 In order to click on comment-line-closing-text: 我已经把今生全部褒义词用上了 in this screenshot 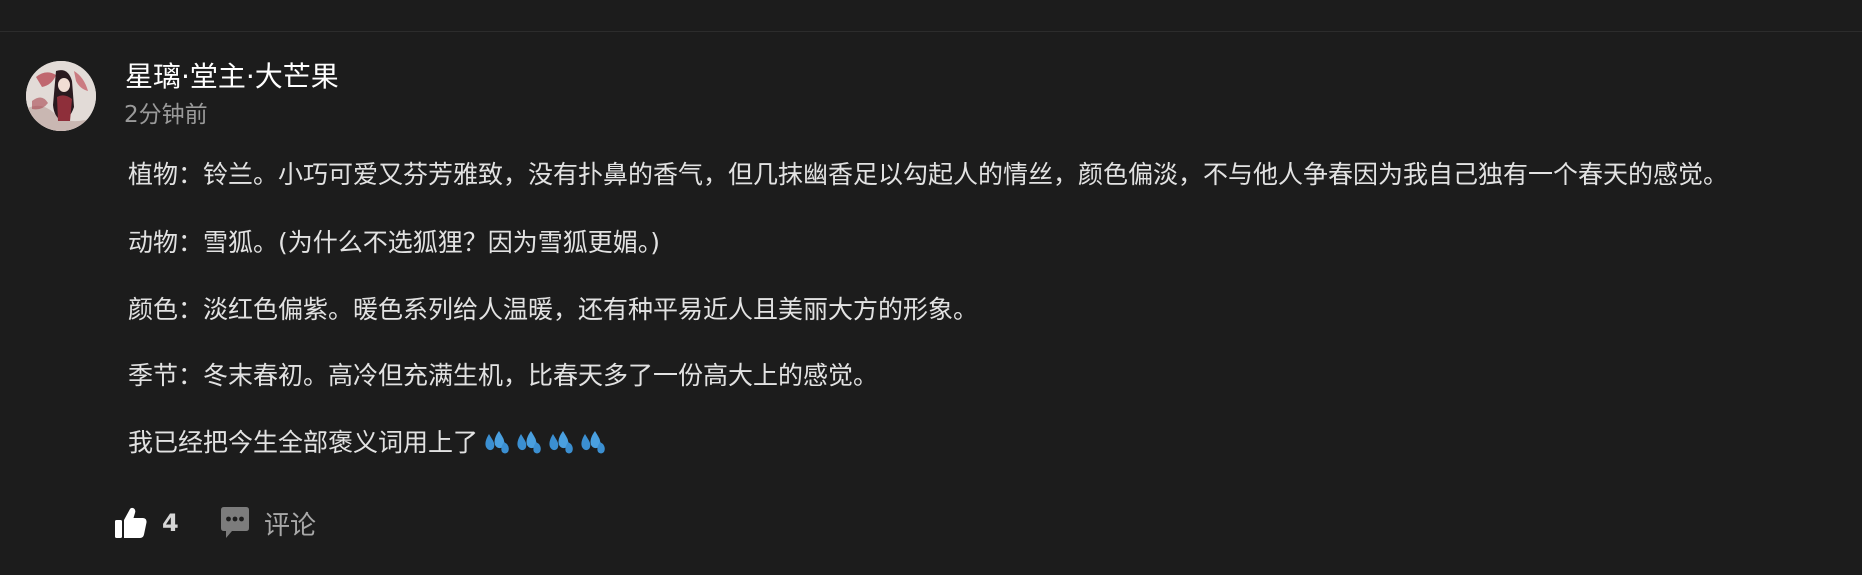, I will do `click(303, 442)`.